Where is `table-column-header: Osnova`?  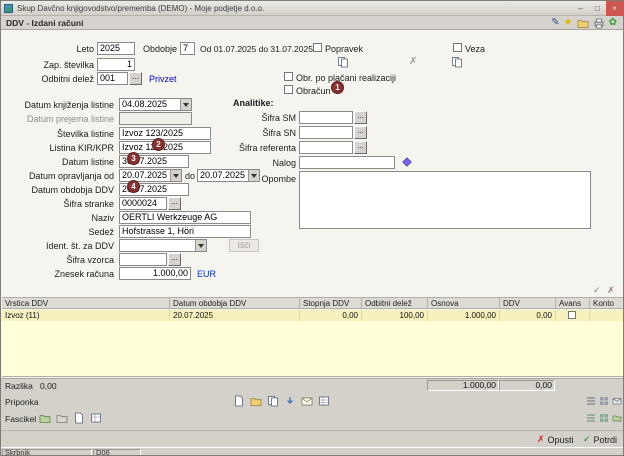
table-column-header: Osnova is located at coordinates (464, 303).